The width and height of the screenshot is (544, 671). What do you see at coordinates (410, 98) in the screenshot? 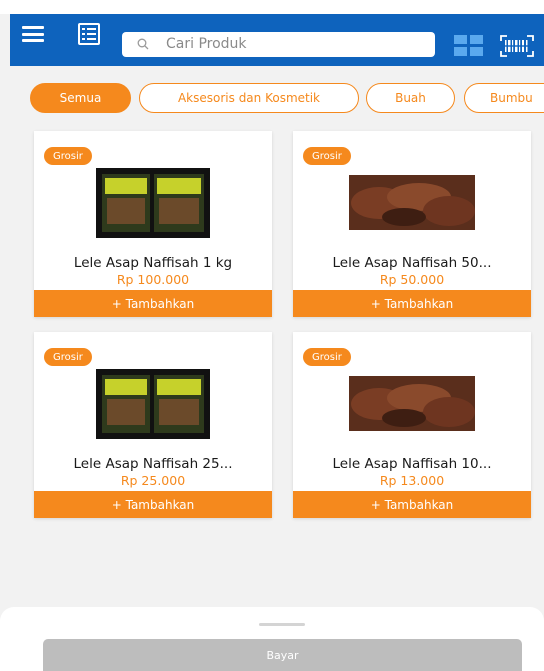
I see `chip-buah: Buah` at bounding box center [410, 98].